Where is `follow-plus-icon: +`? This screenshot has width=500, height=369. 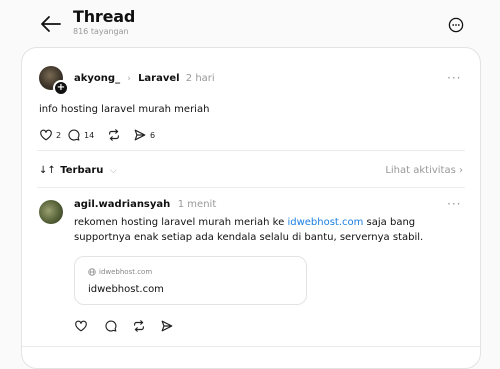
follow-plus-icon: + is located at coordinates (61, 88).